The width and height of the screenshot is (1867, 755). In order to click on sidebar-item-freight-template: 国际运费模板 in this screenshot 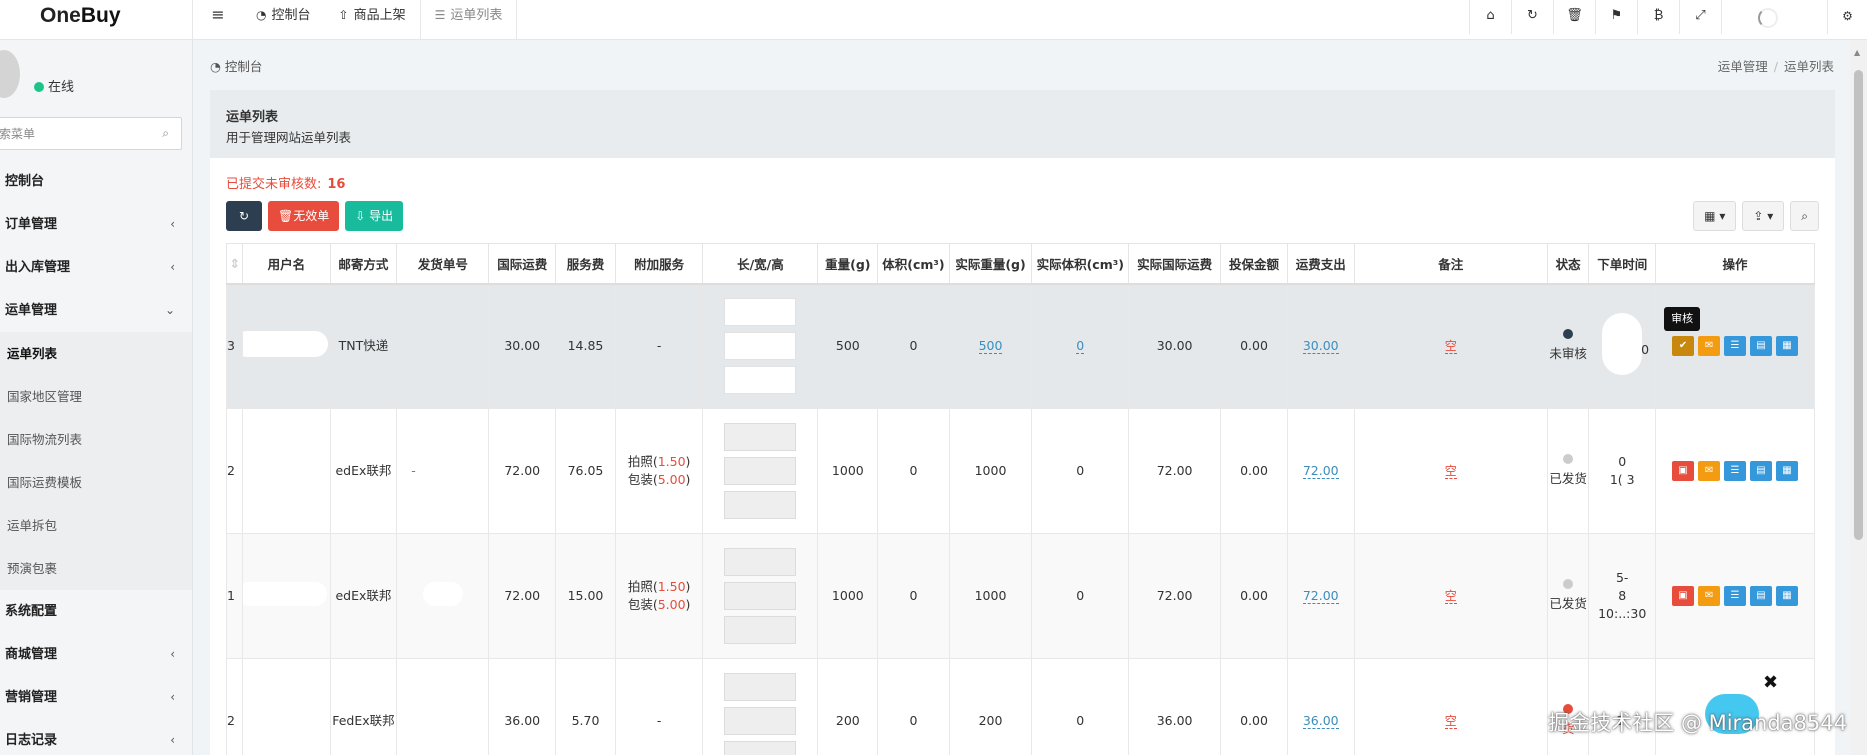, I will do `click(96, 482)`.